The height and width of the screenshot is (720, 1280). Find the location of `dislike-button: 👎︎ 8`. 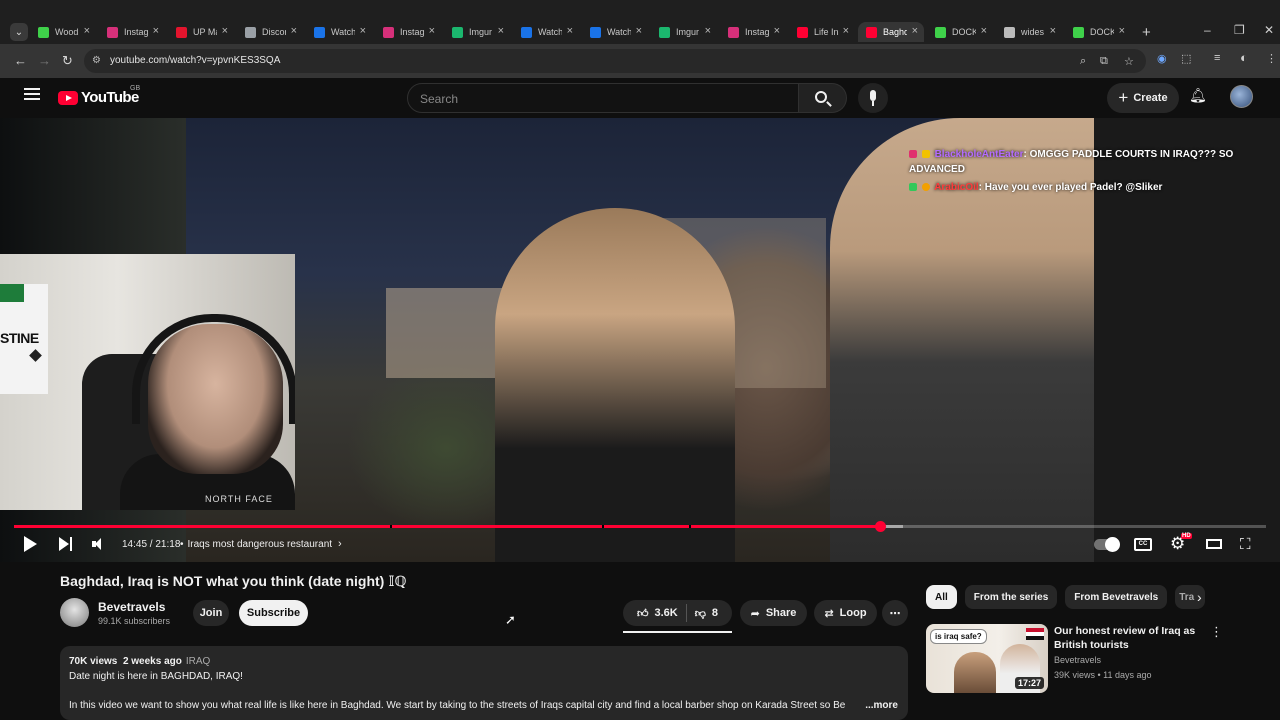

dislike-button: 👎︎ 8 is located at coordinates (706, 613).